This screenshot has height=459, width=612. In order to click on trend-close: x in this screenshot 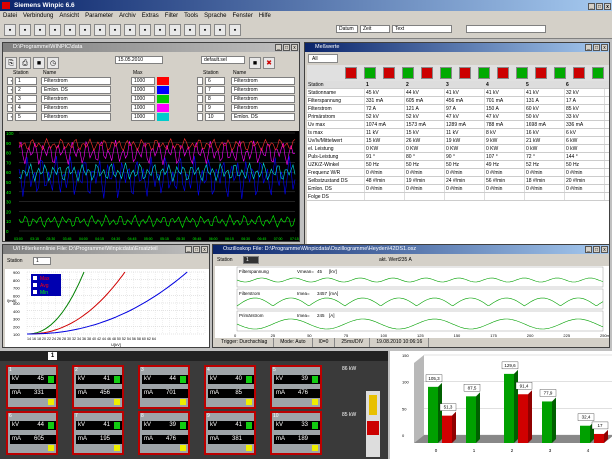, I will do `click(294, 47)`.